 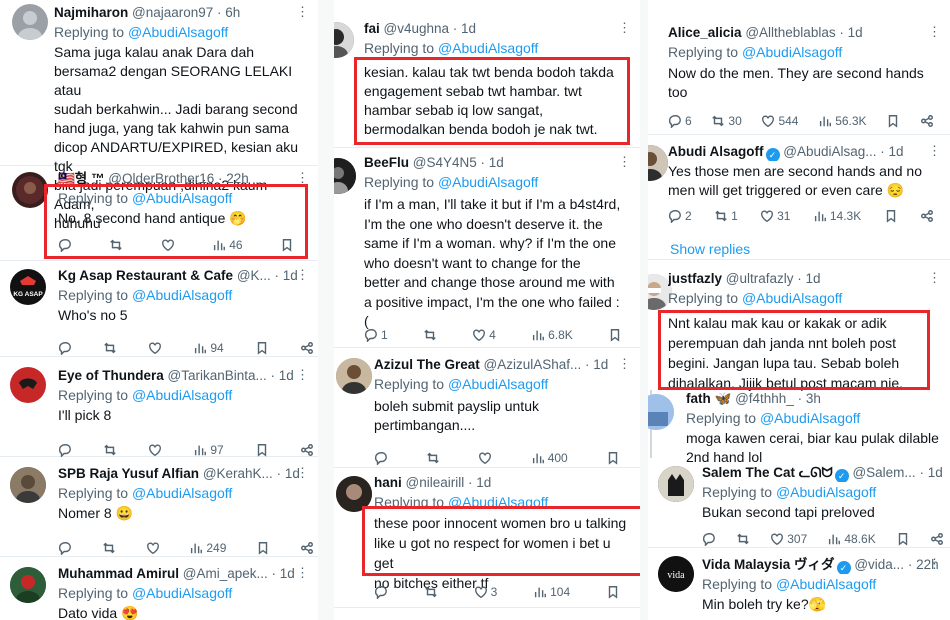 What do you see at coordinates (435, 482) in the screenshot?
I see `author-handle: @nileairill` at bounding box center [435, 482].